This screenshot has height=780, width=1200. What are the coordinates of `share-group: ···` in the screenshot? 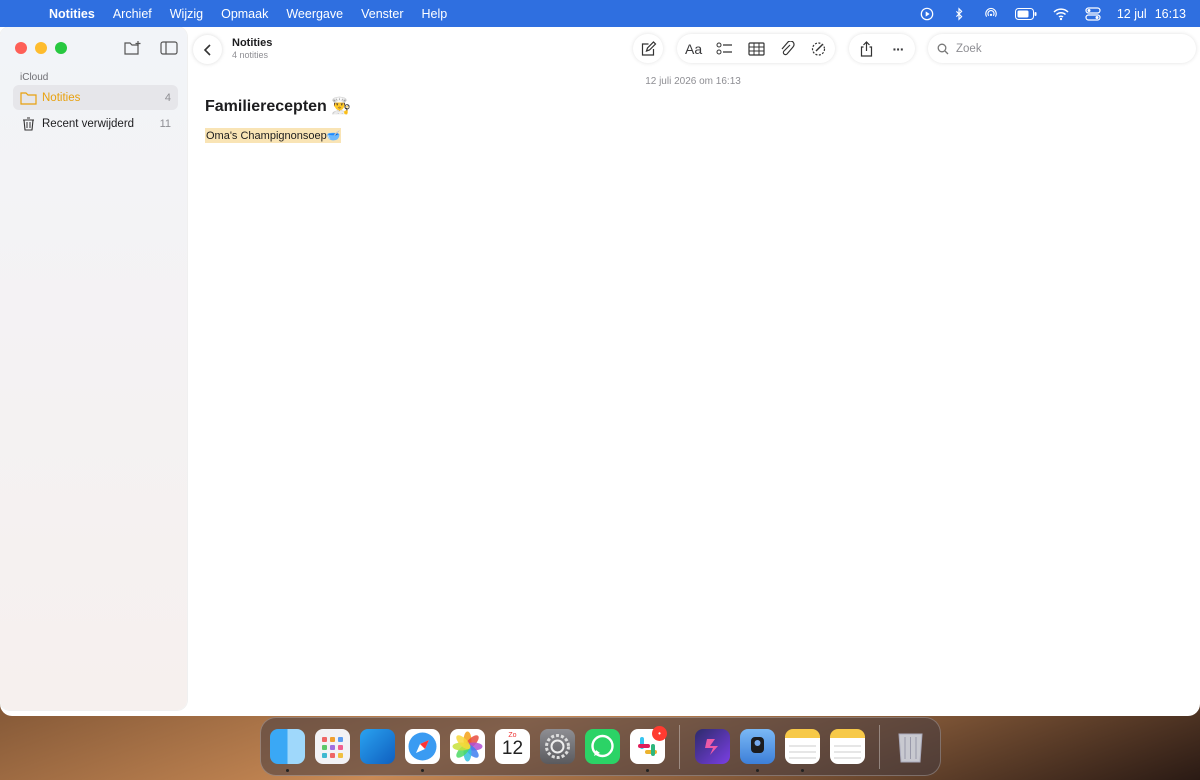 It's located at (882, 48).